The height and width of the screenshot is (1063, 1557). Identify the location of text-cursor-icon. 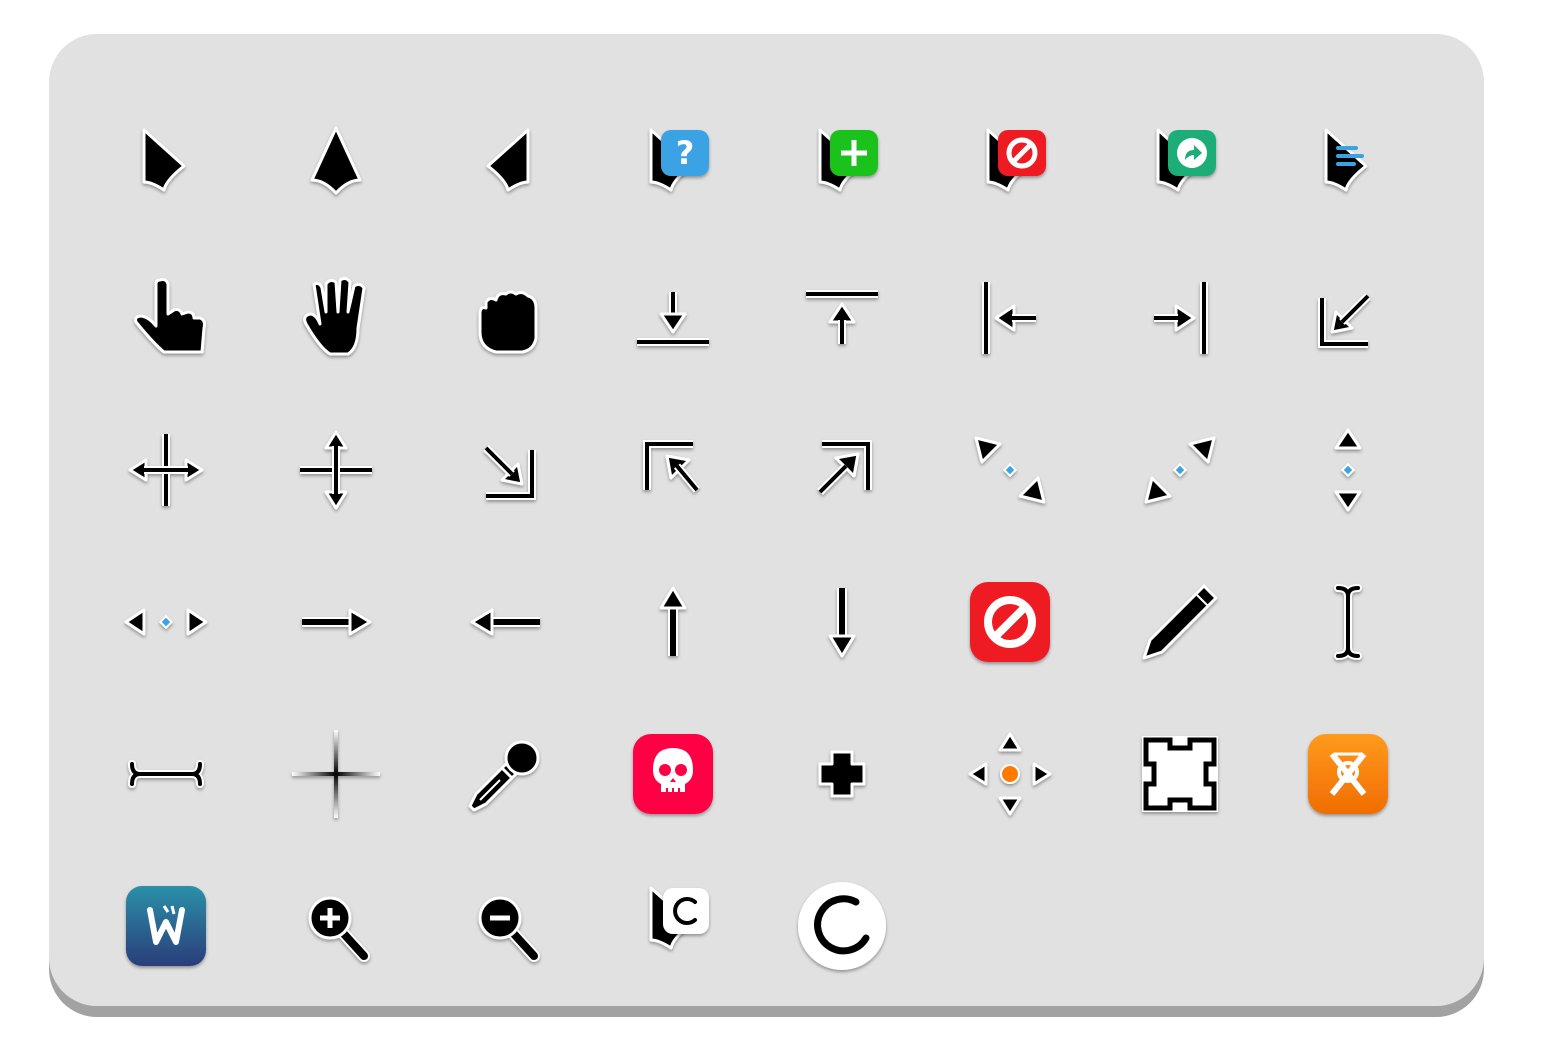
(1348, 622).